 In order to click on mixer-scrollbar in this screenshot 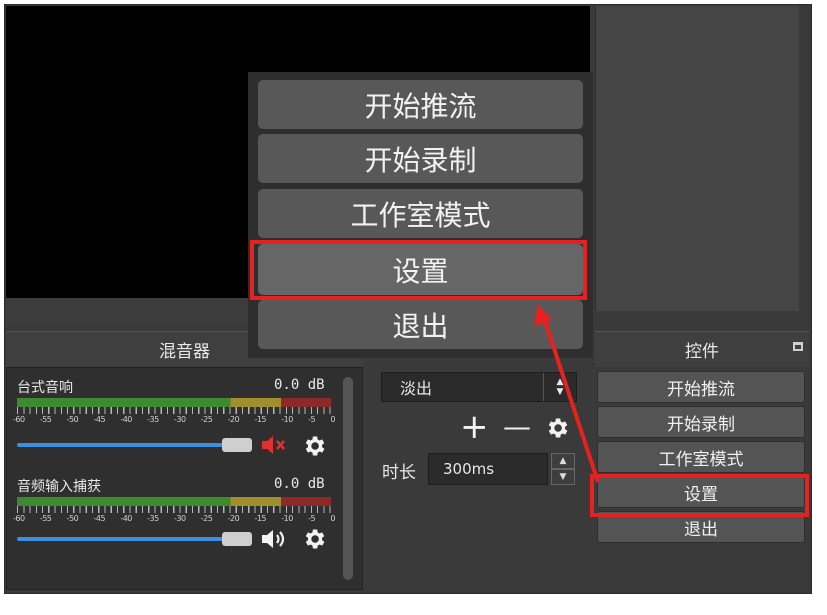, I will do `click(348, 478)`.